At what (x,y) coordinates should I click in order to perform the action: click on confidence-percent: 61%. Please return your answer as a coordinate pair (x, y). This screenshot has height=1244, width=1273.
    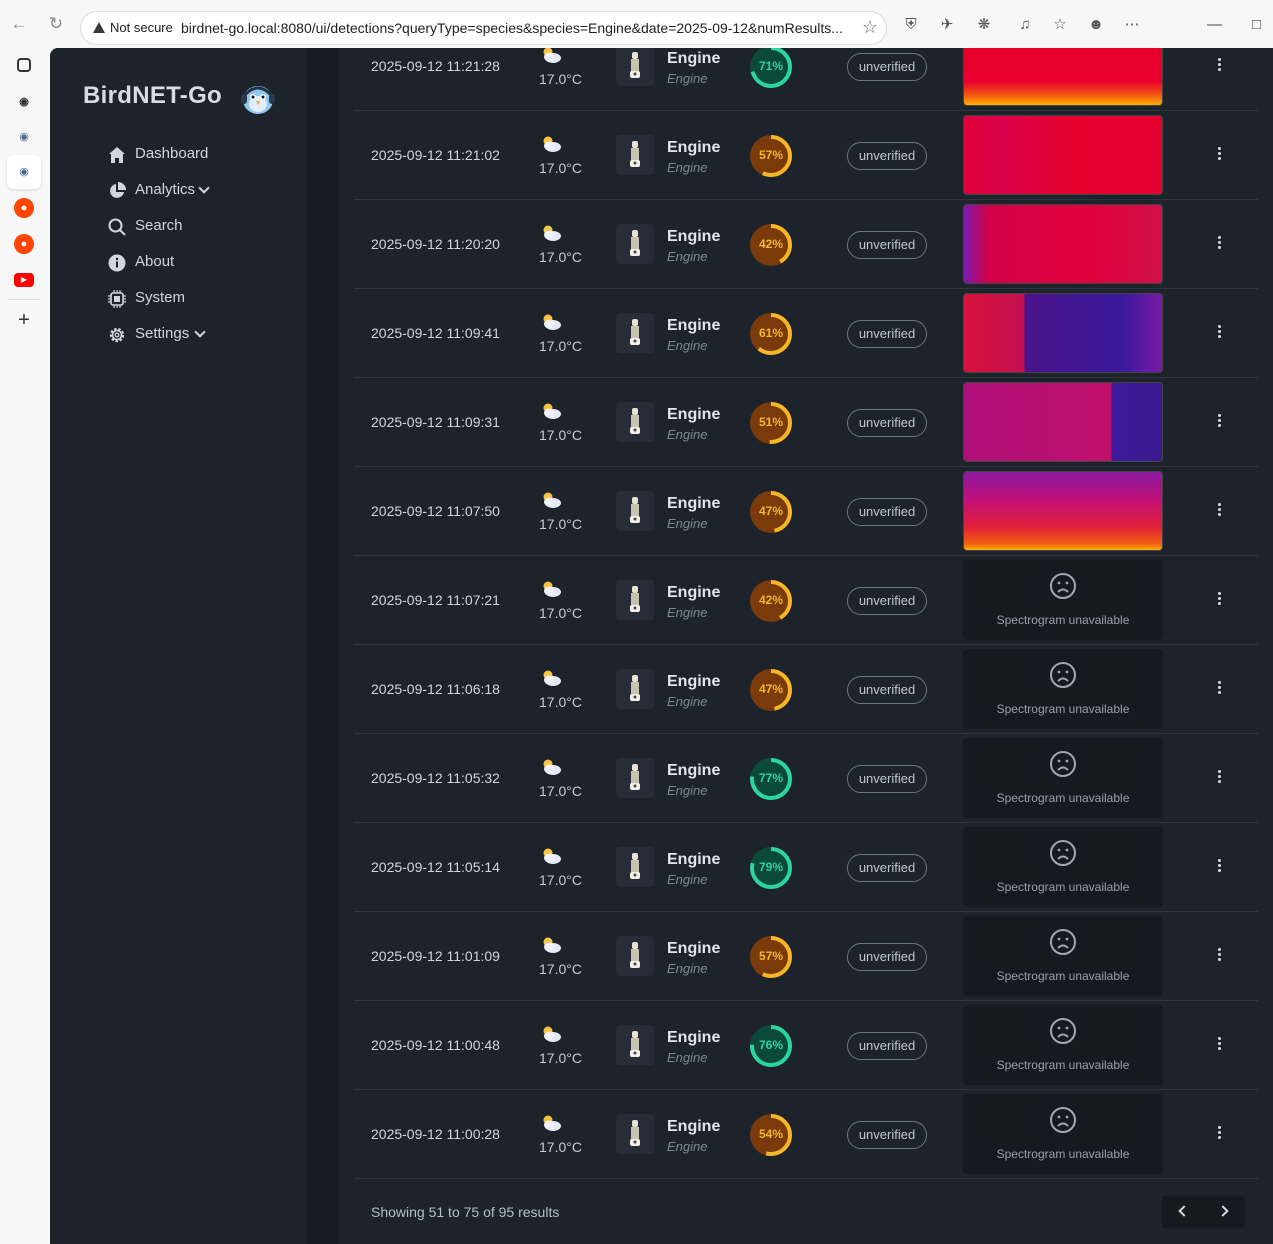
    Looking at the image, I should click on (771, 333).